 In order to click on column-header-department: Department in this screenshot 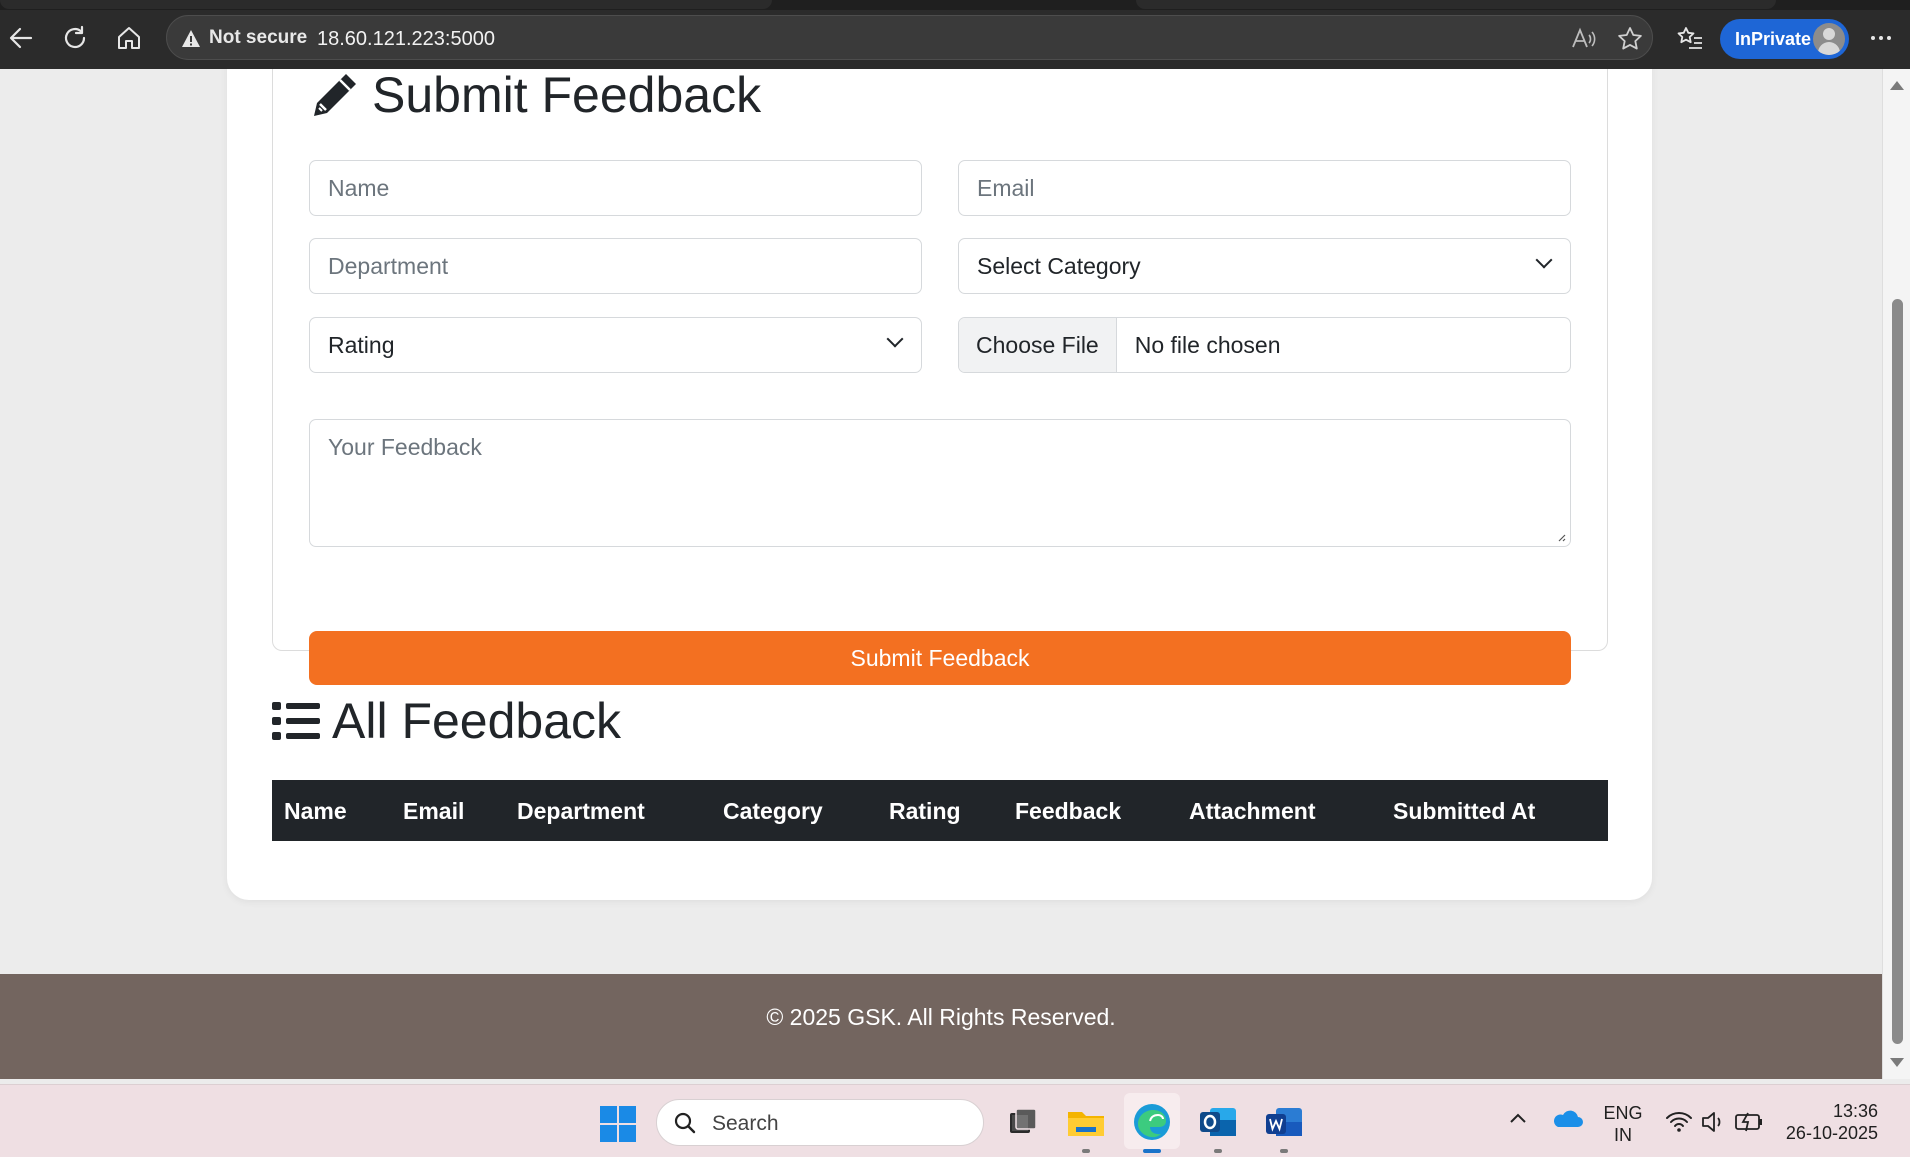, I will do `click(581, 811)`.